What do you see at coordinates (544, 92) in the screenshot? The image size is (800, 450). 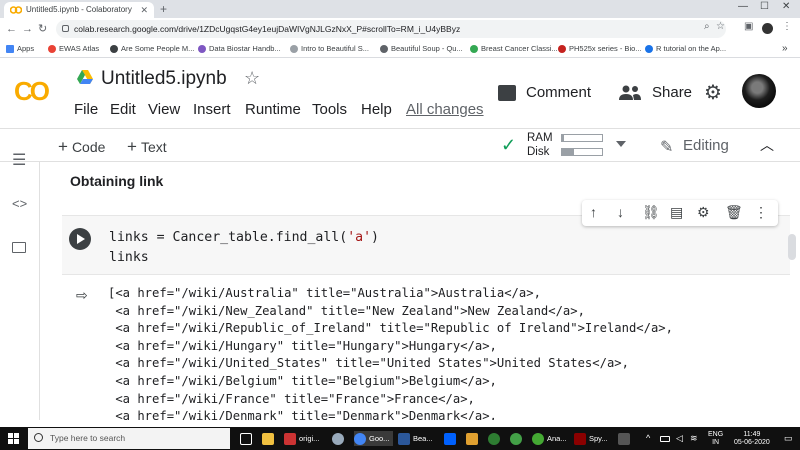 I see `comment-button: Comment` at bounding box center [544, 92].